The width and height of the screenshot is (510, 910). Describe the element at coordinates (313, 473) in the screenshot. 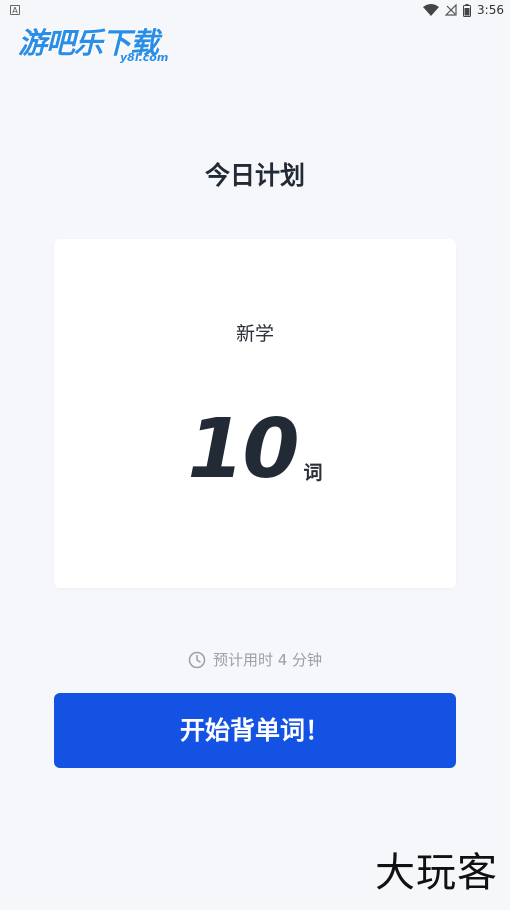

I see `word-unit: 词` at that location.